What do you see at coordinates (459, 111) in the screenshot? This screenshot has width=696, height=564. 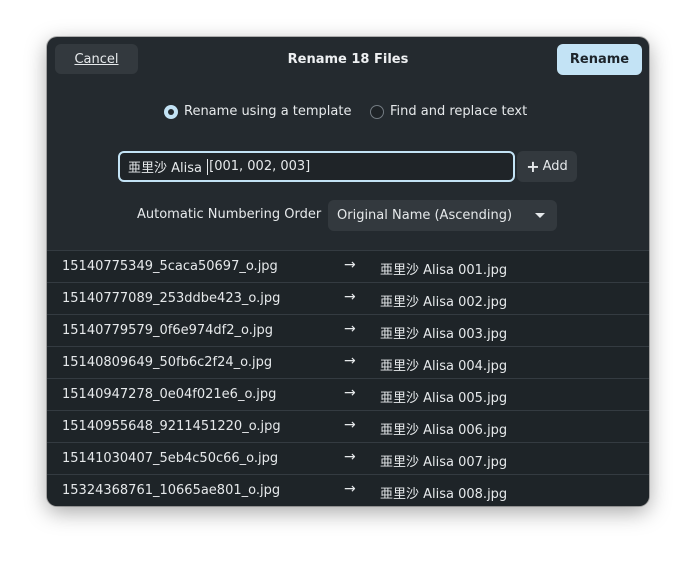 I see `radio-find-replace-label: Find and replace text` at bounding box center [459, 111].